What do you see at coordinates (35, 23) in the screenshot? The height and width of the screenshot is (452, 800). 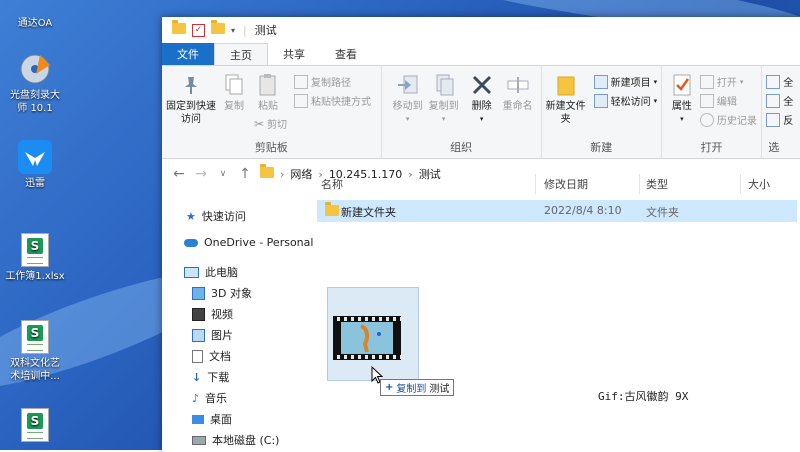 I see `desktop-icon-label: 通达OA` at bounding box center [35, 23].